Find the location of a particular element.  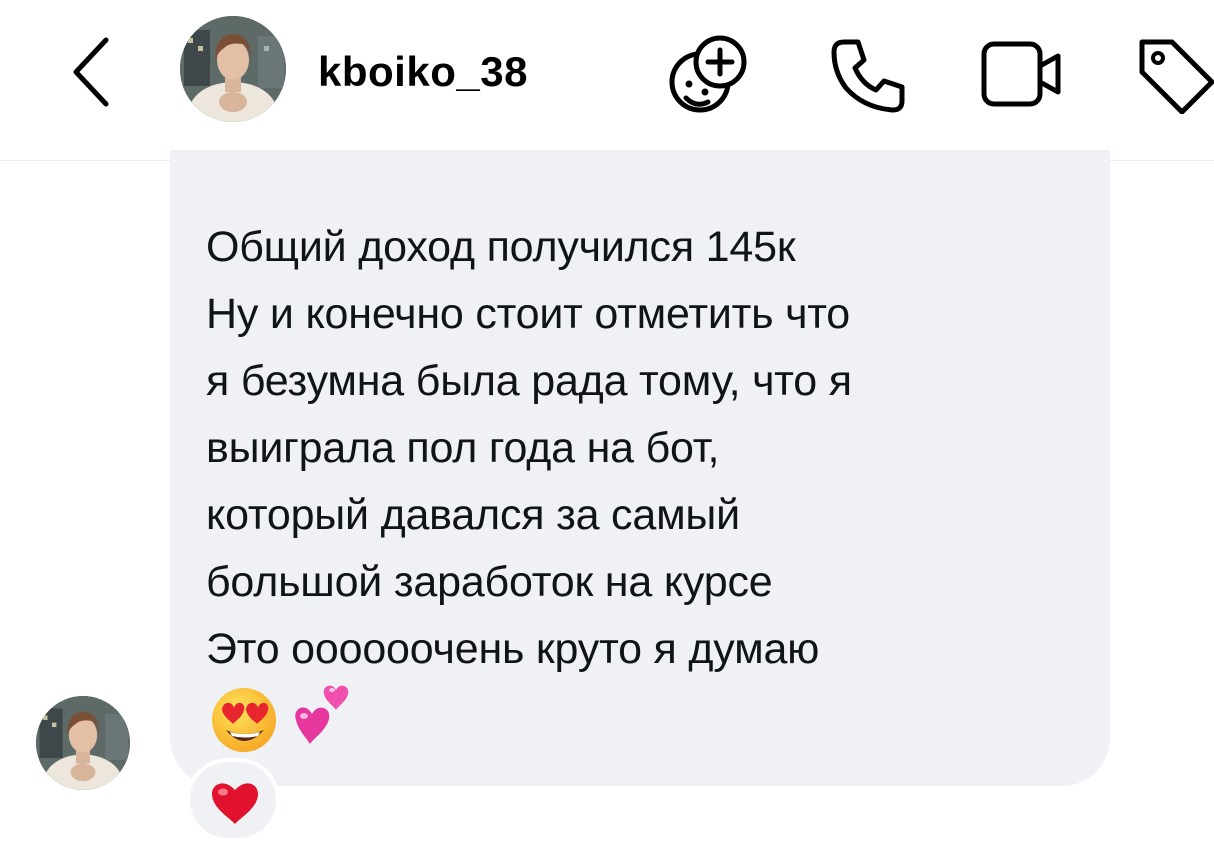

video-call-button is located at coordinates (1023, 76).